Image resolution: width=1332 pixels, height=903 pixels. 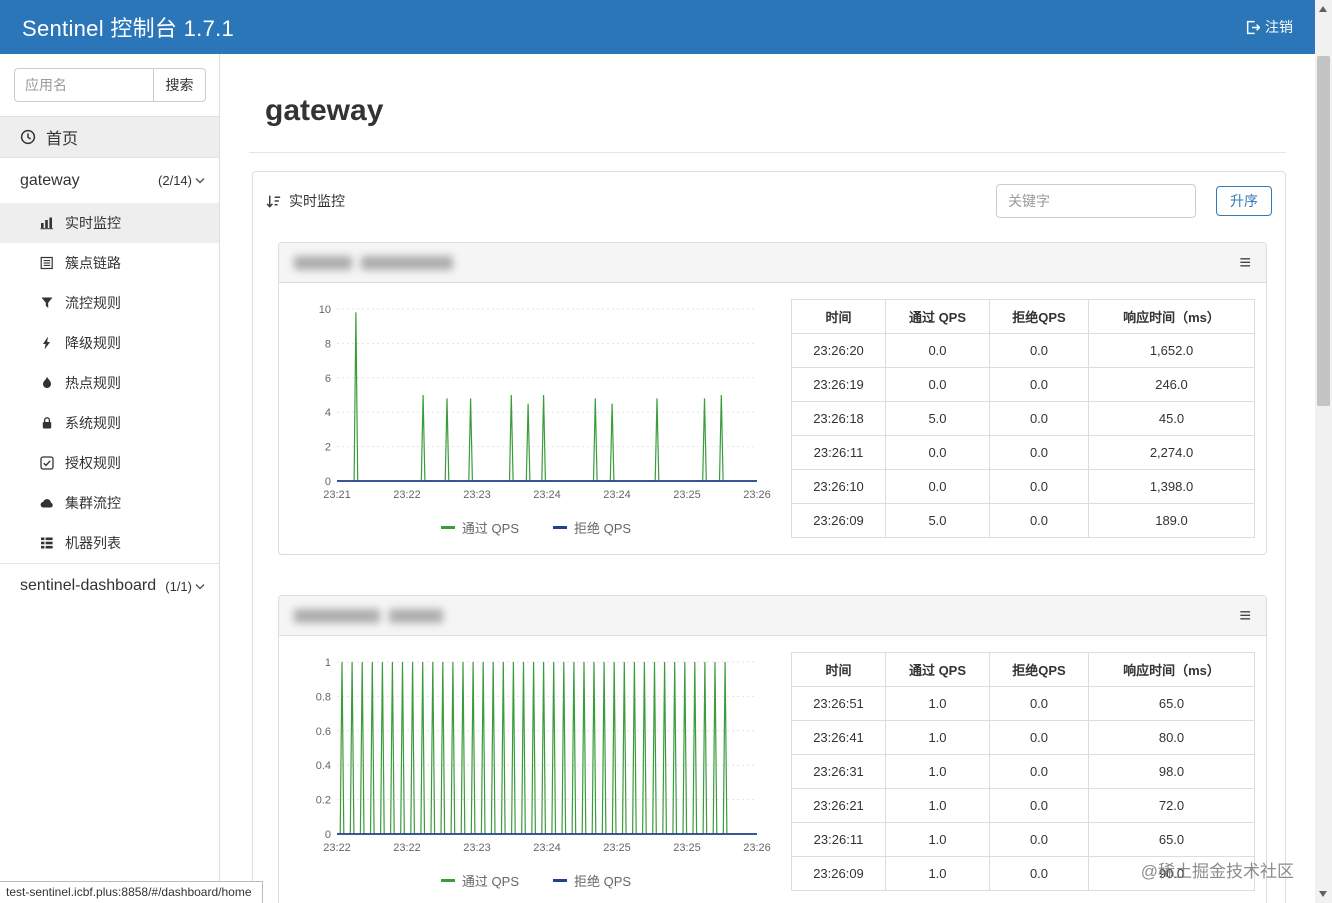 I want to click on sort-amount-icon, so click(x=273, y=201).